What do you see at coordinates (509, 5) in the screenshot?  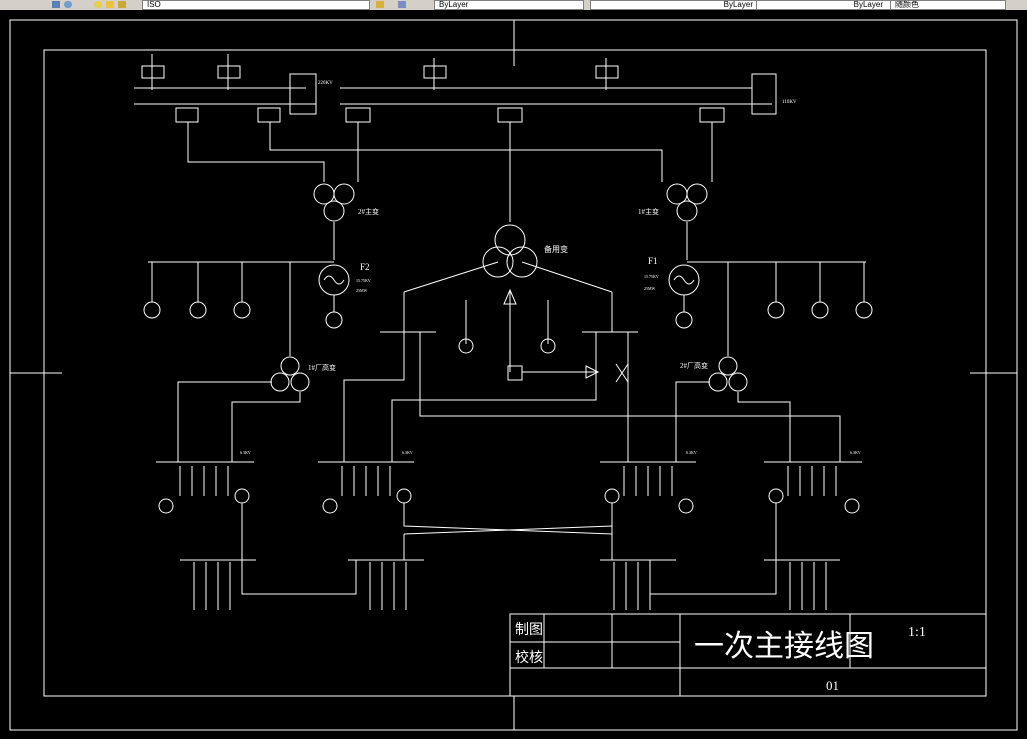 I see `layer-select: ByLayer` at bounding box center [509, 5].